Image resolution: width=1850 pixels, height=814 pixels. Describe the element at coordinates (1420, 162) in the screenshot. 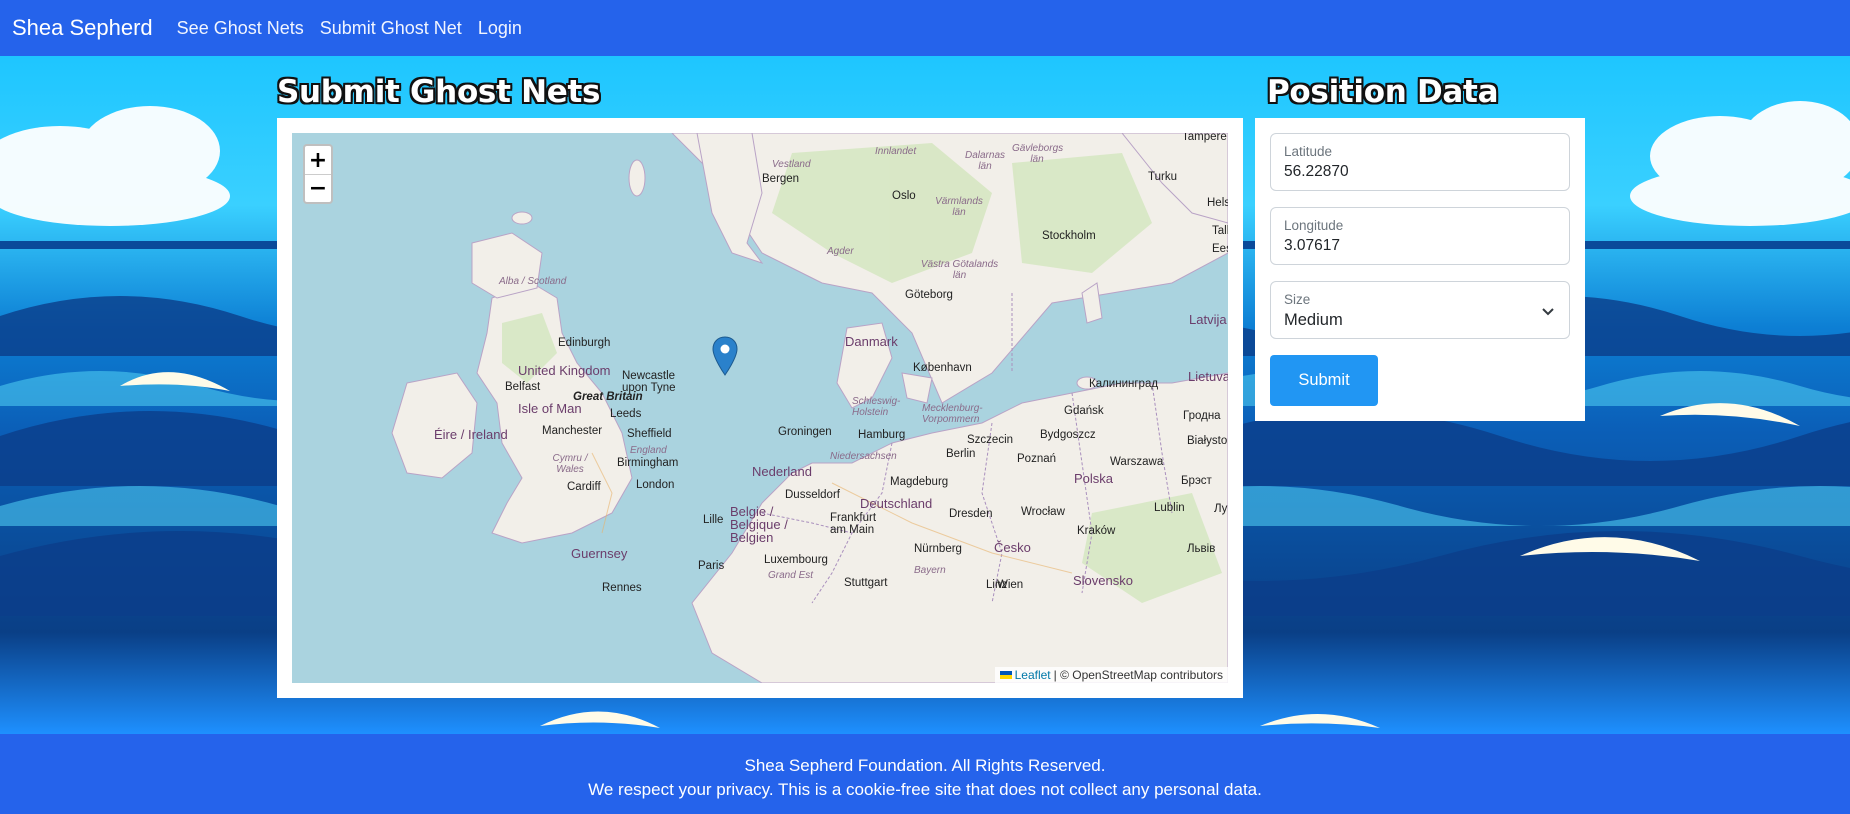

I see `latitude-field: Latitude 56.22870` at that location.